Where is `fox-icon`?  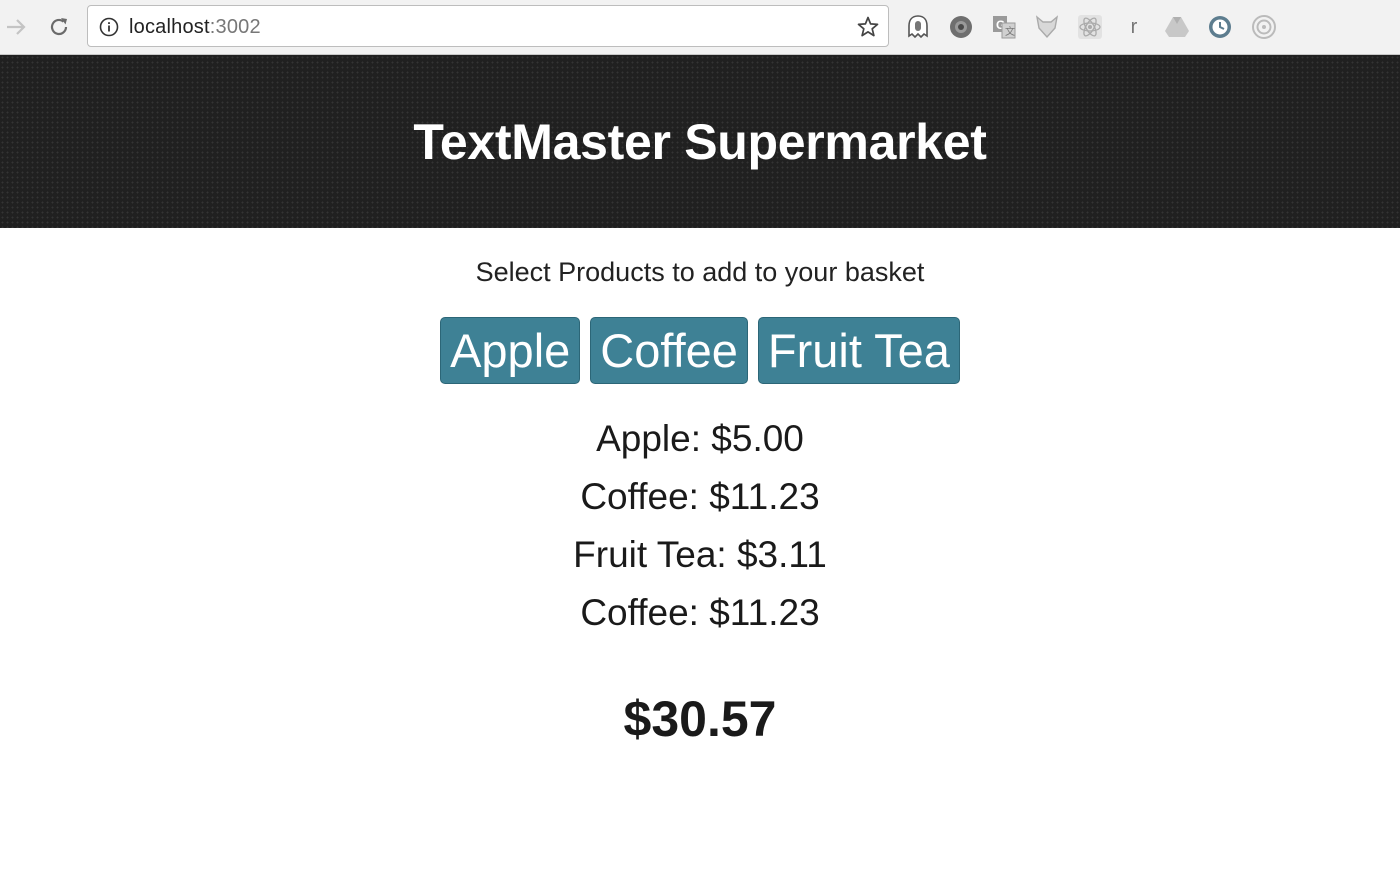
fox-icon is located at coordinates (1047, 27).